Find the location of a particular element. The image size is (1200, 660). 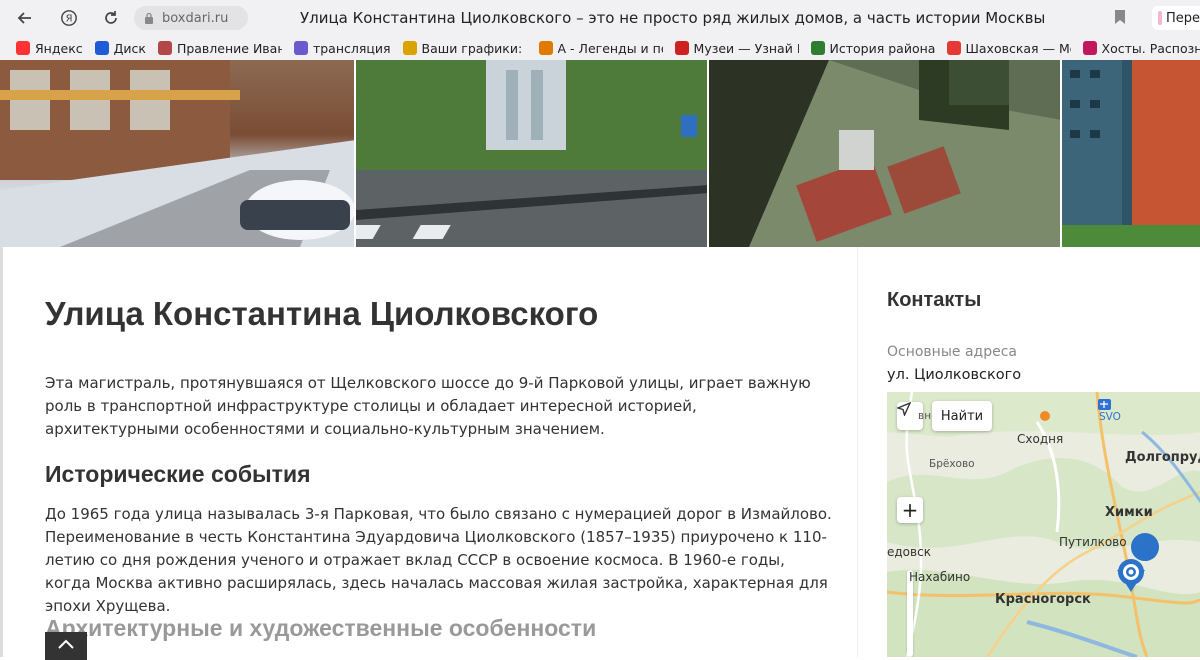

map-label-vn: вн is located at coordinates (925, 416).